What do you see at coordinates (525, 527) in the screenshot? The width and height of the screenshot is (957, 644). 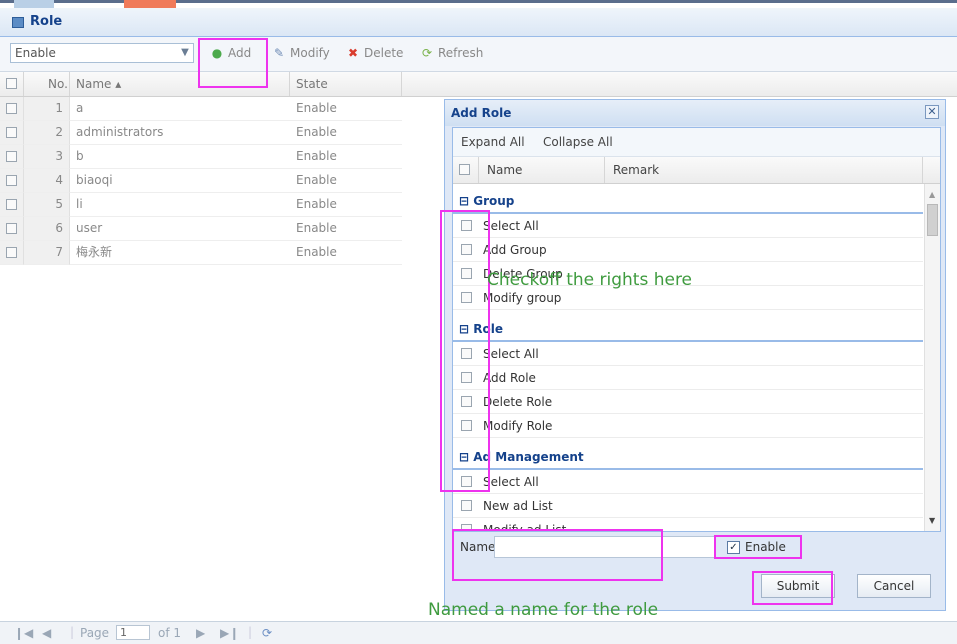 I see `right-label: Modify ad List` at bounding box center [525, 527].